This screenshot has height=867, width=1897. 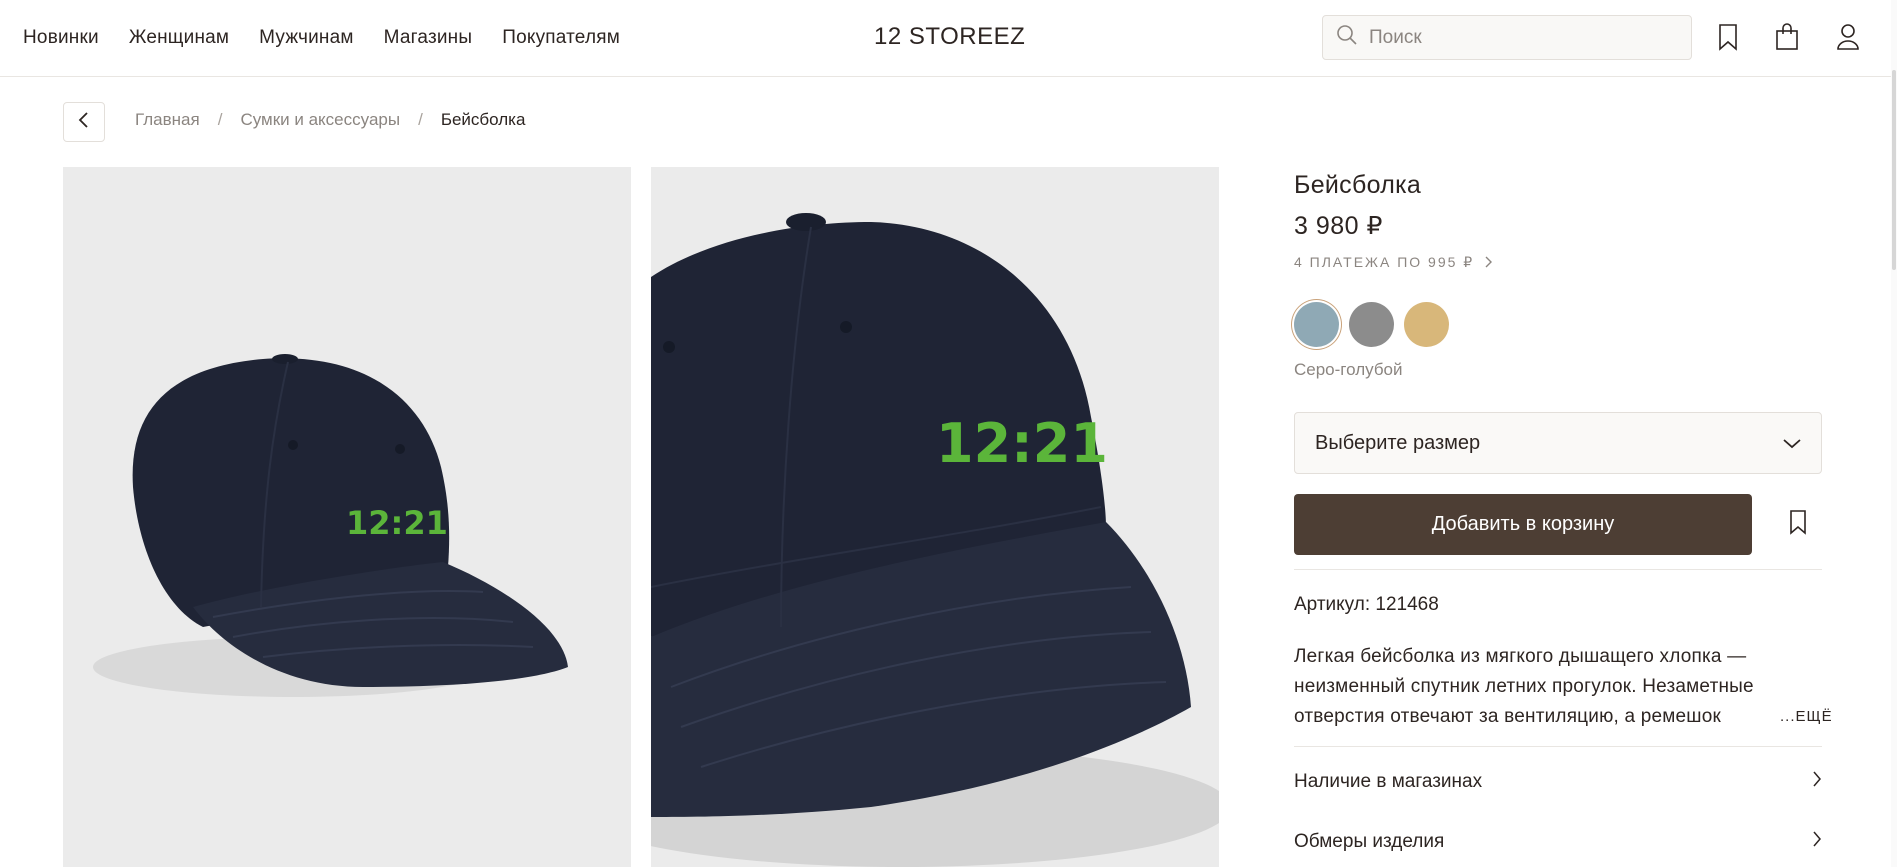 I want to click on brand-logo: 12 STOREEZ, so click(x=949, y=37).